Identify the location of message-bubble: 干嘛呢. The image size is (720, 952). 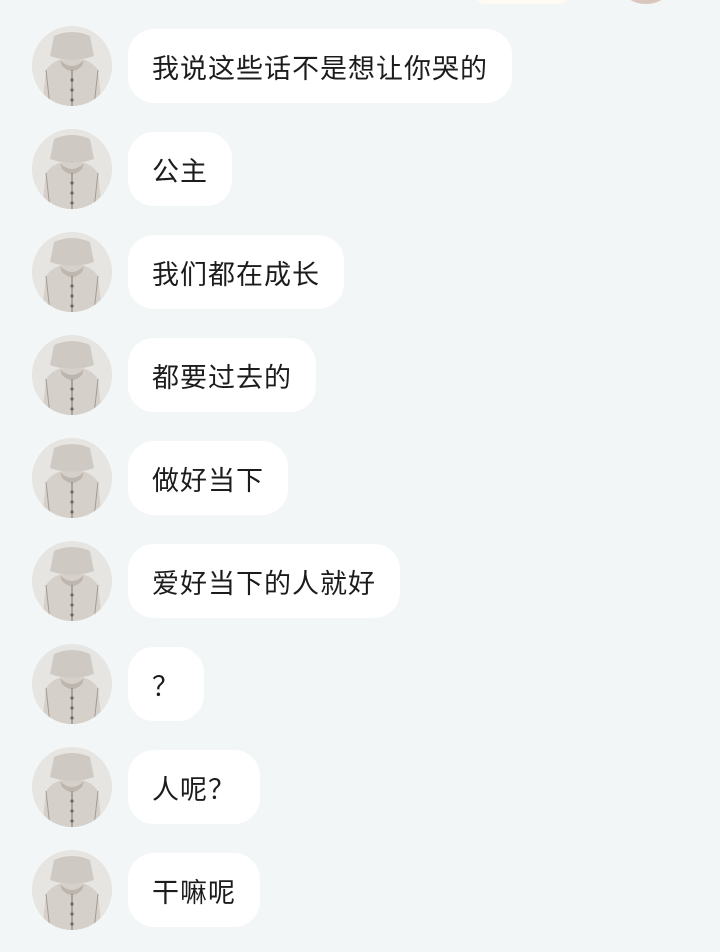
(194, 890).